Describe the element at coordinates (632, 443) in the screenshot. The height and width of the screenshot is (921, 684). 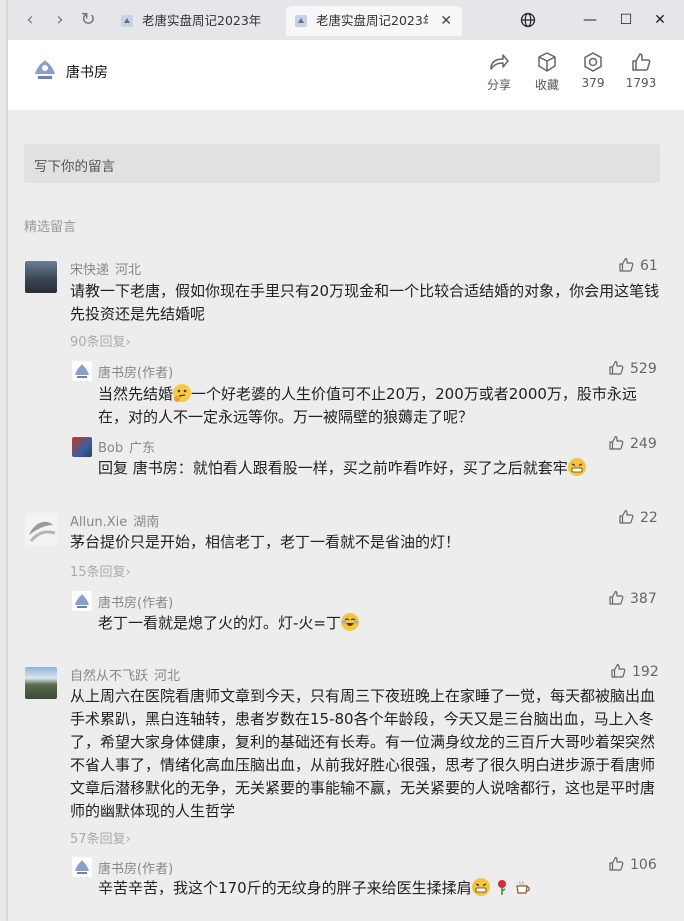
I see `reply-like-button: 249` at that location.